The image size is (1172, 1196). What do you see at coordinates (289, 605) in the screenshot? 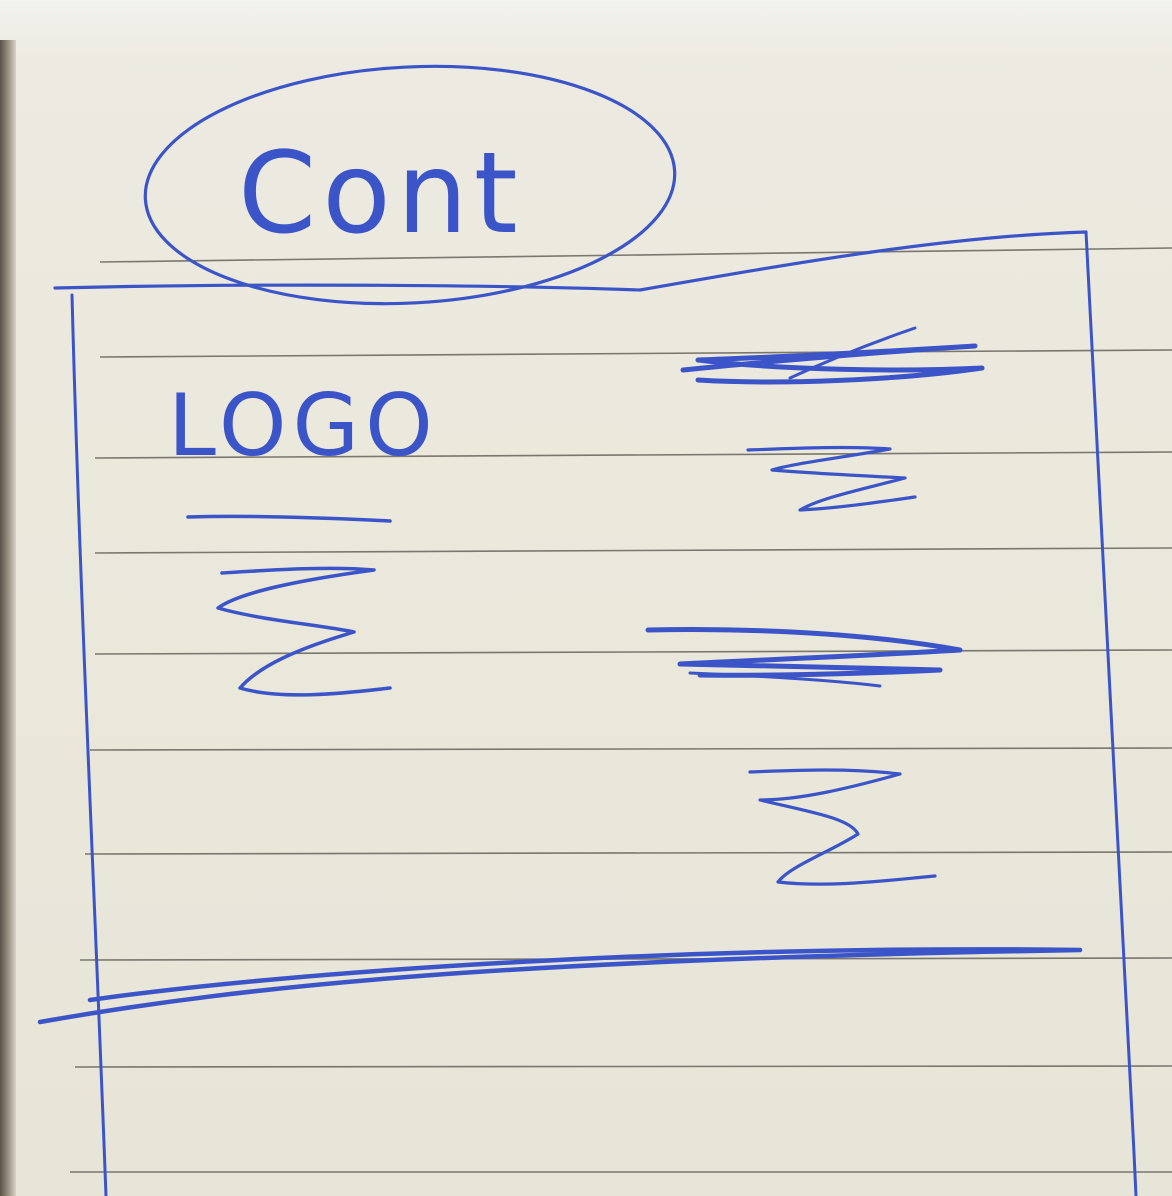
I see `left-text-block` at bounding box center [289, 605].